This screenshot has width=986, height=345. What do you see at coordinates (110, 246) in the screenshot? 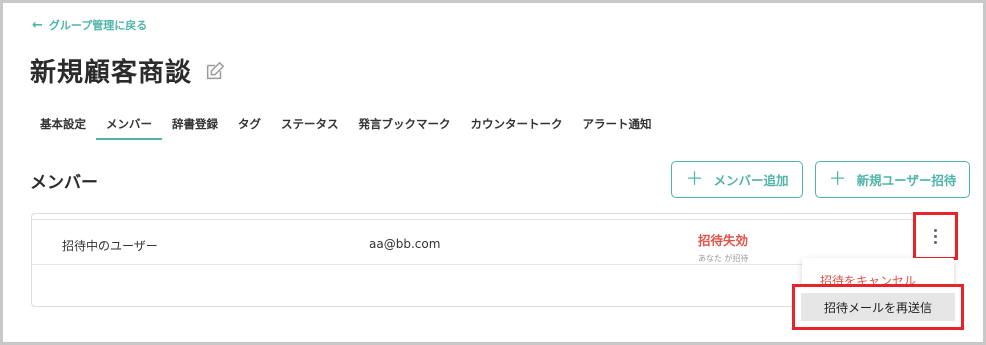
I see `member-name: 招待中のユーザー` at bounding box center [110, 246].